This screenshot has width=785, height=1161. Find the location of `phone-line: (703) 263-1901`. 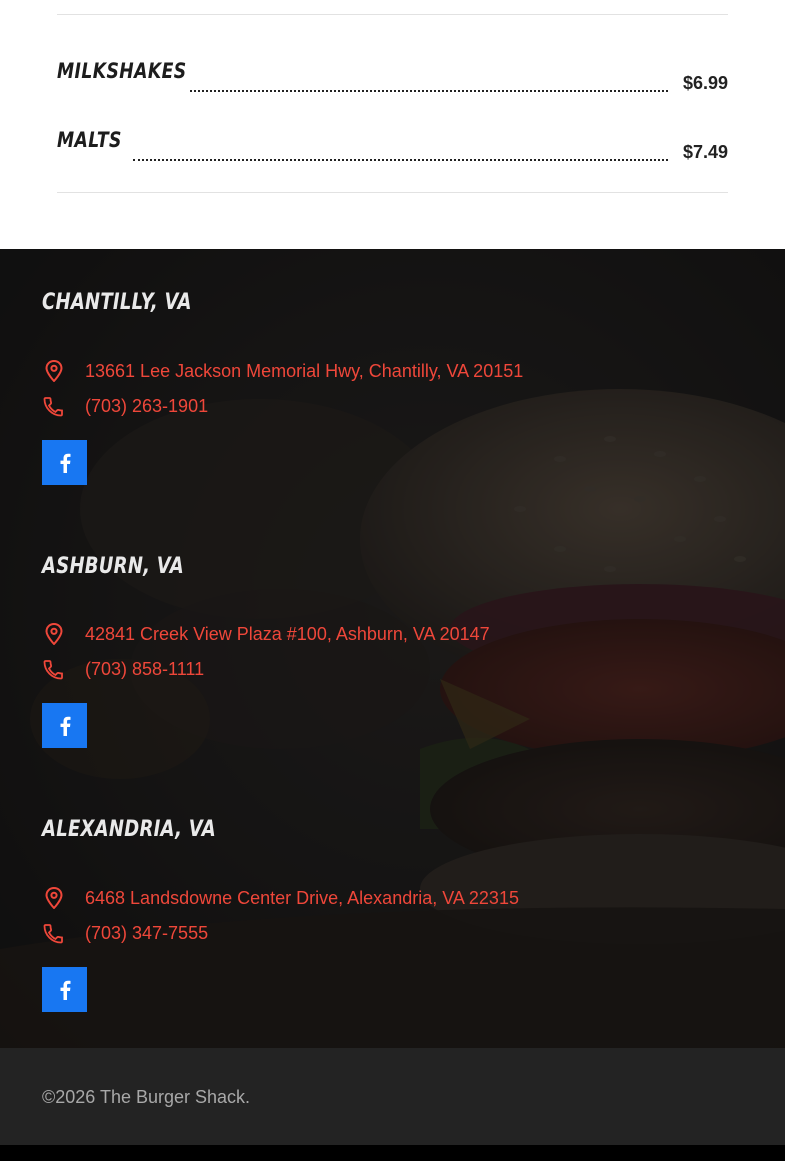

phone-line: (703) 263-1901 is located at coordinates (125, 406).